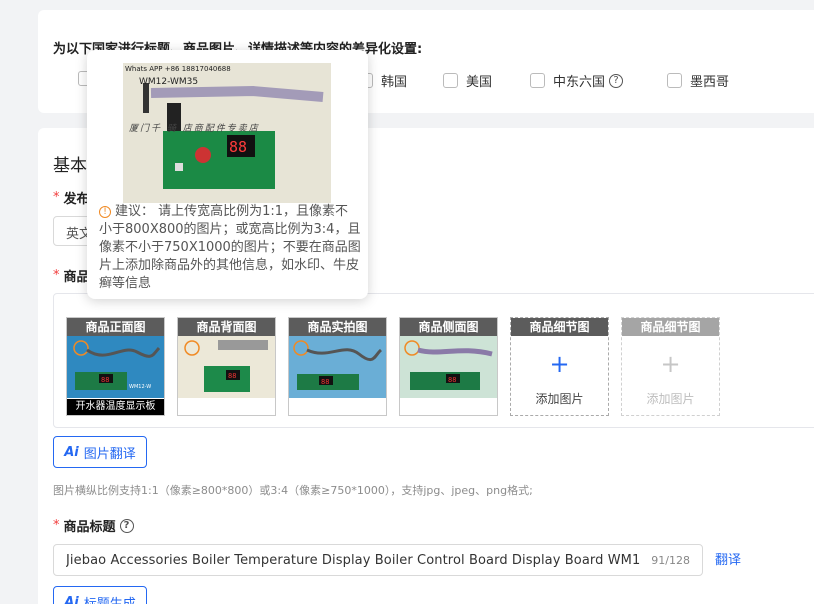 The width and height of the screenshot is (814, 604). Describe the element at coordinates (105, 212) in the screenshot. I see `warning-icon: !` at that location.